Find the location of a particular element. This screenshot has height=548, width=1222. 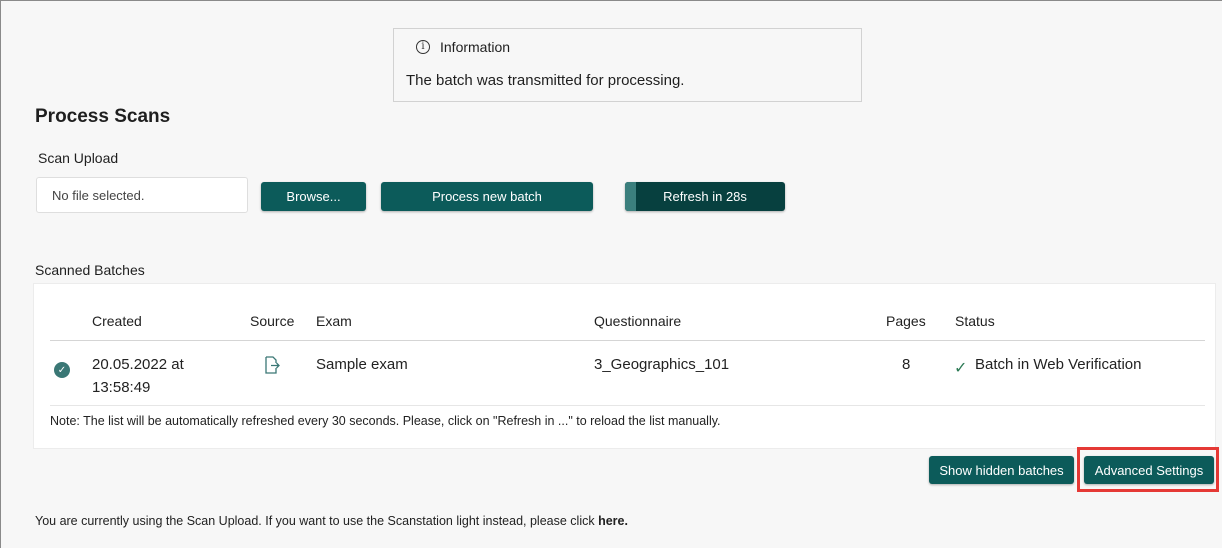

page-count: 8 is located at coordinates (906, 364).